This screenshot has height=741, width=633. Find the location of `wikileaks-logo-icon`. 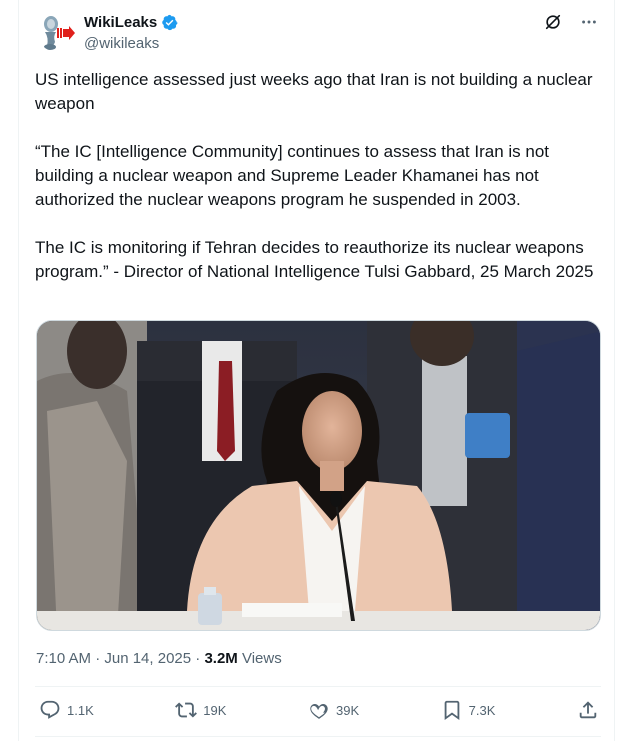

wikileaks-logo-icon is located at coordinates (57, 32).